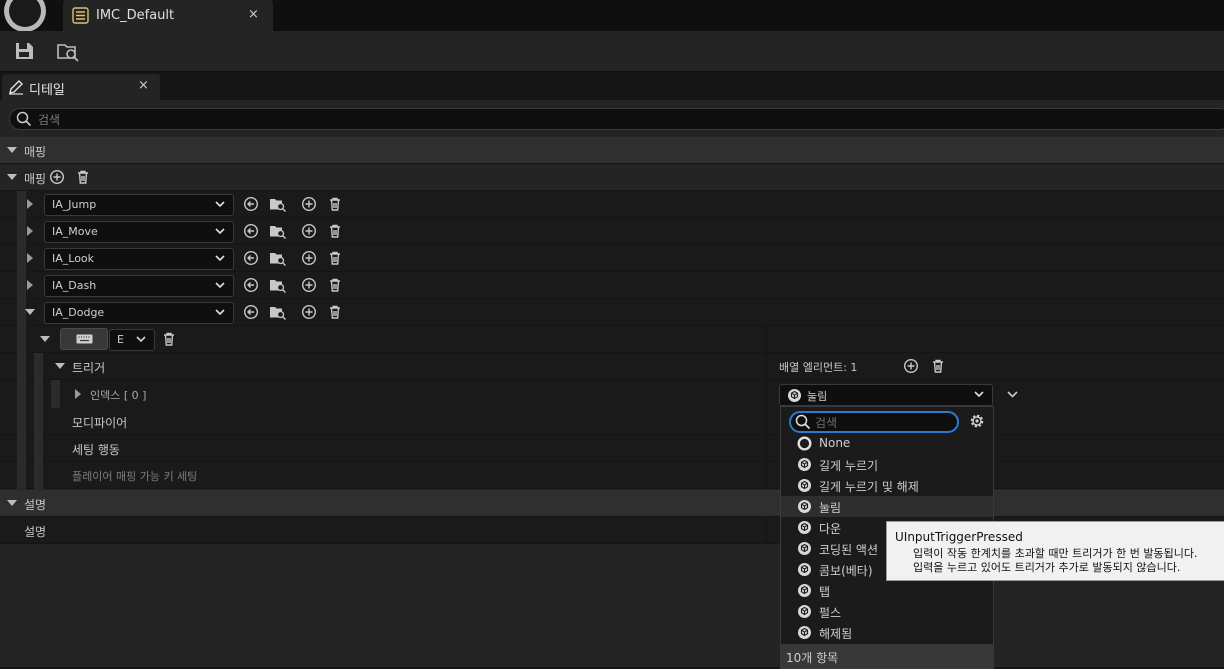 The width and height of the screenshot is (1224, 669). I want to click on tab-details-label: 디테일, so click(47, 90).